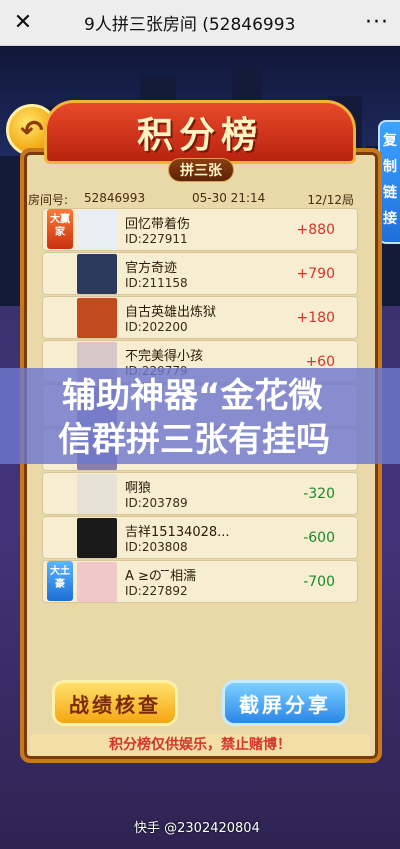 This screenshot has height=849, width=400. What do you see at coordinates (205, 418) in the screenshot?
I see `headline-text: 辅助神器“金花微 信群拼三张有挂吗` at bounding box center [205, 418].